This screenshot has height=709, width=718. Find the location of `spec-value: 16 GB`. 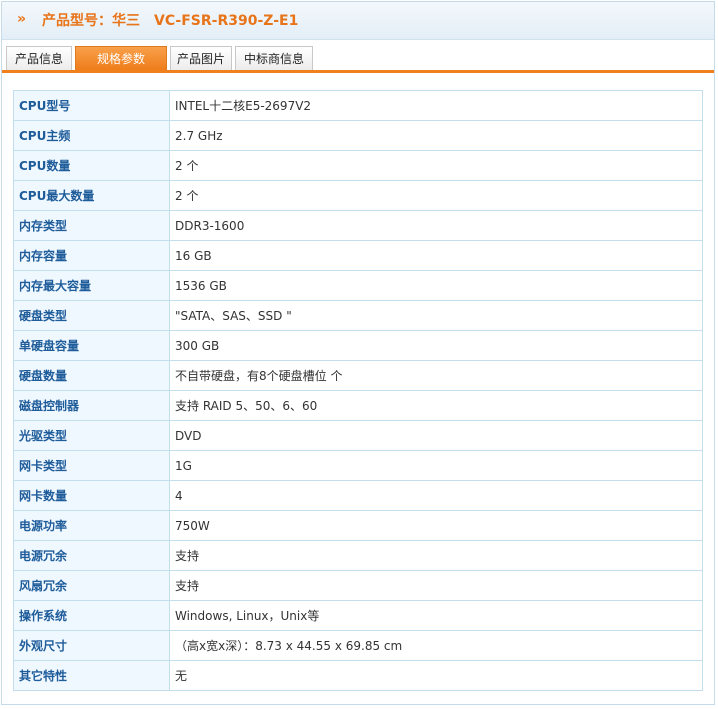

spec-value: 16 GB is located at coordinates (436, 255).